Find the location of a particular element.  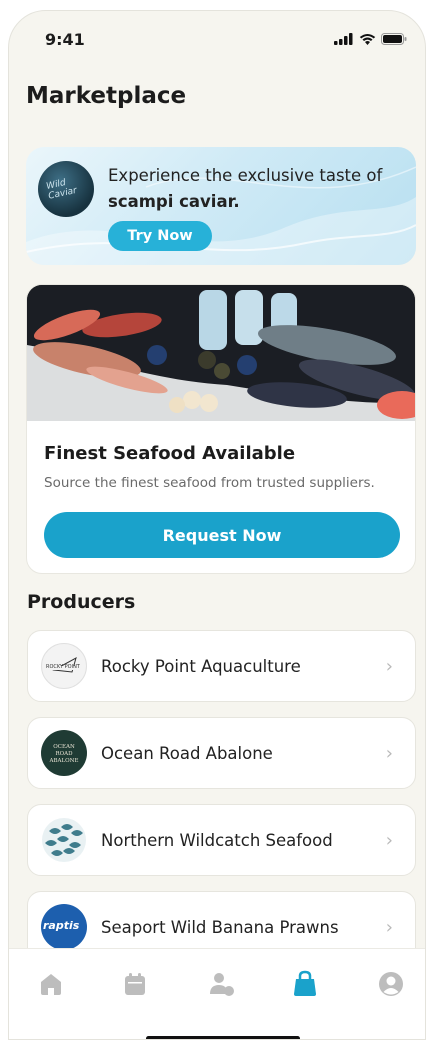

try-now-button: Try Now is located at coordinates (160, 236).